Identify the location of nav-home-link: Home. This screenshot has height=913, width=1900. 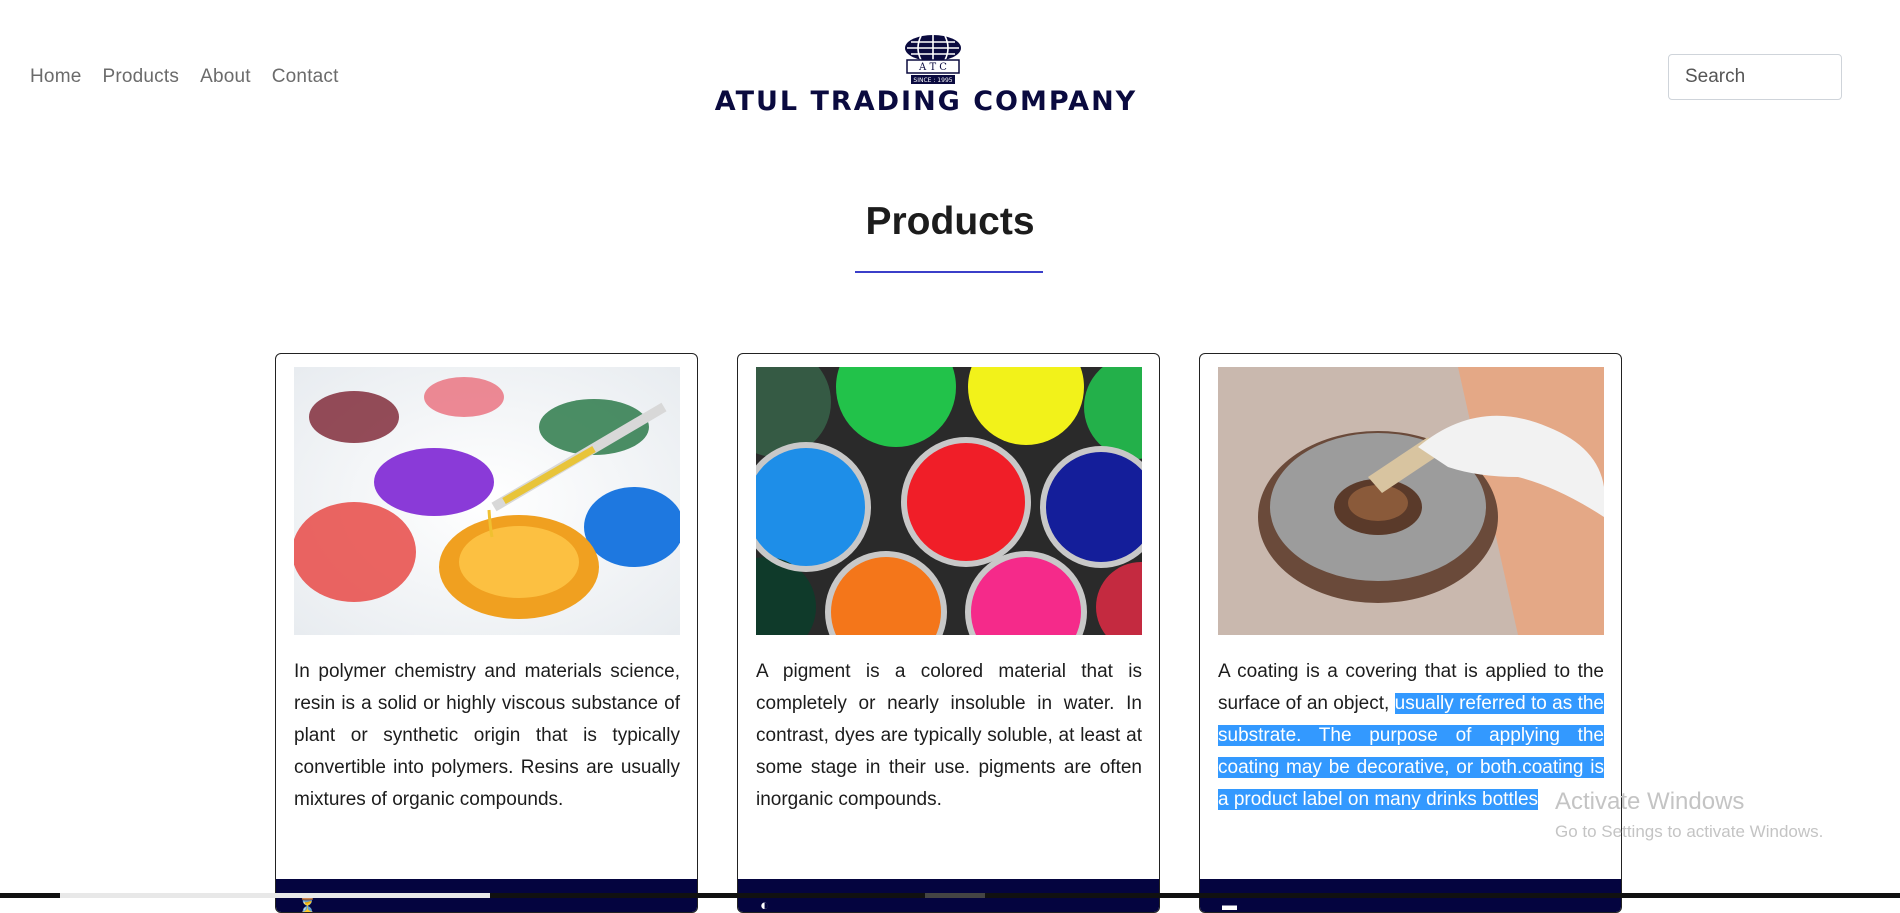
(55, 77).